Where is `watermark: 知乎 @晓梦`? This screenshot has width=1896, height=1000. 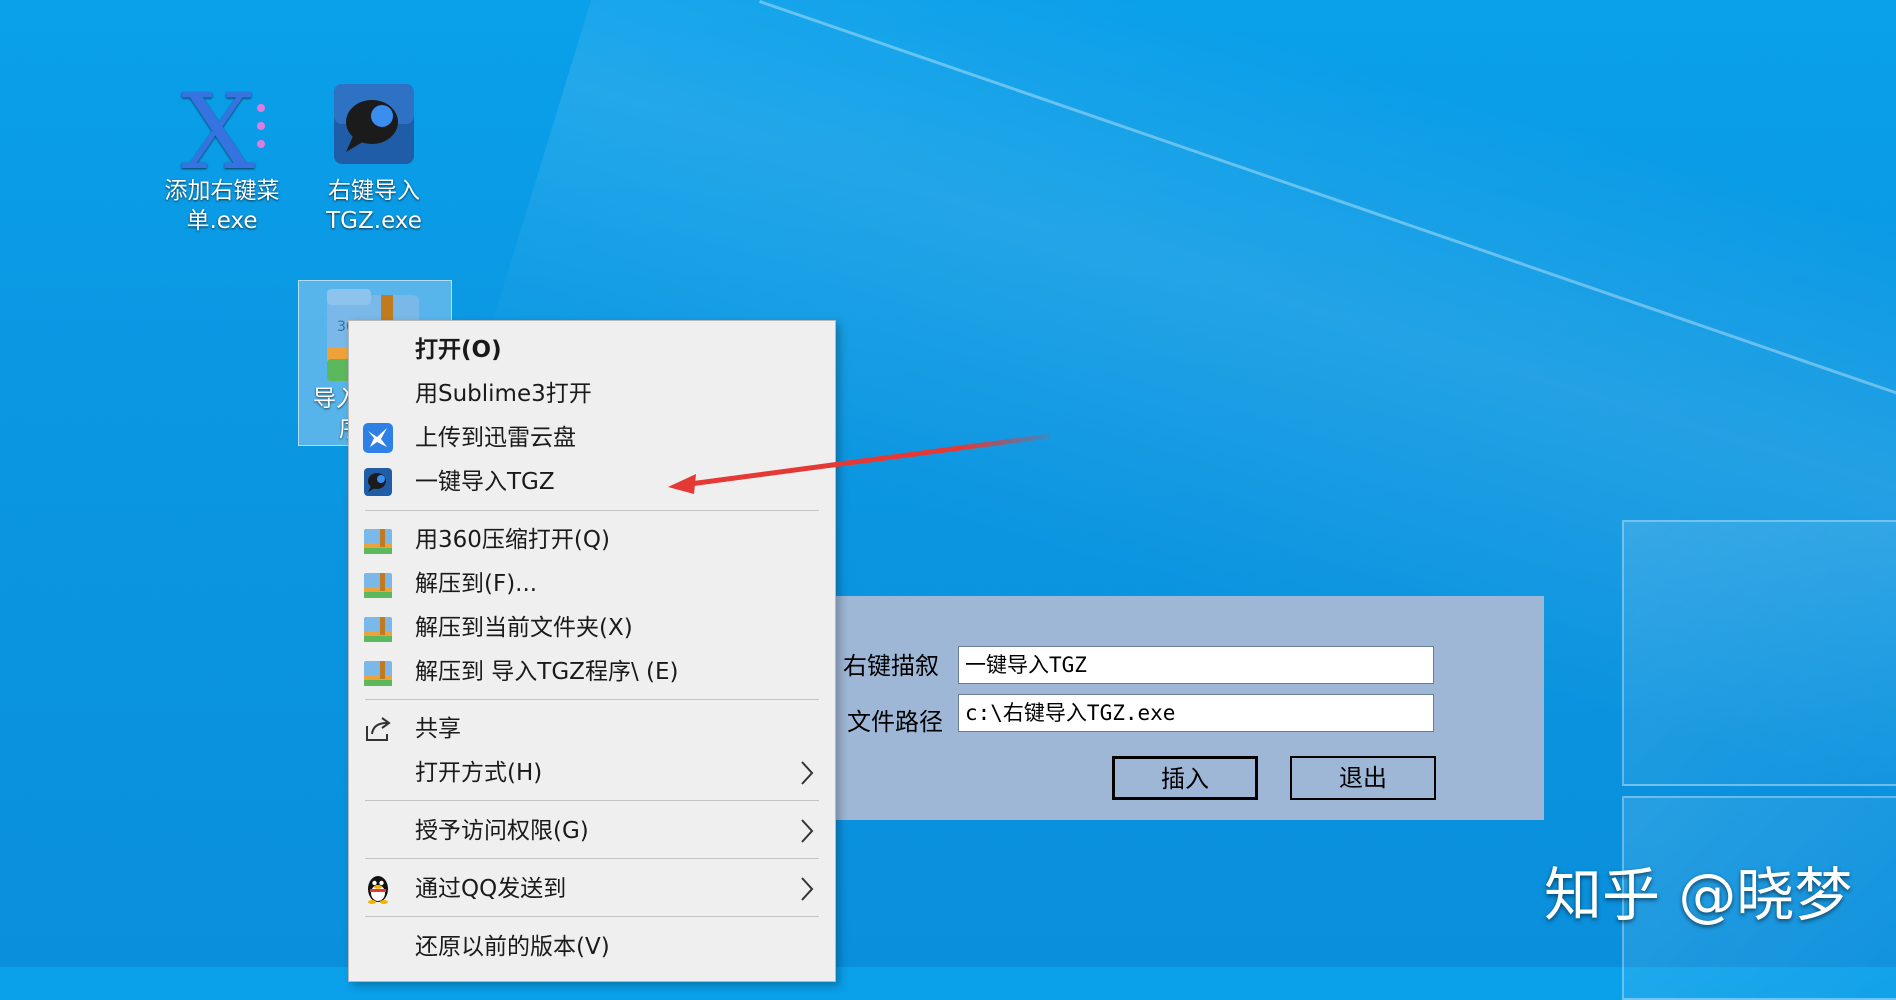
watermark: 知乎 @晓梦 is located at coordinates (1698, 895).